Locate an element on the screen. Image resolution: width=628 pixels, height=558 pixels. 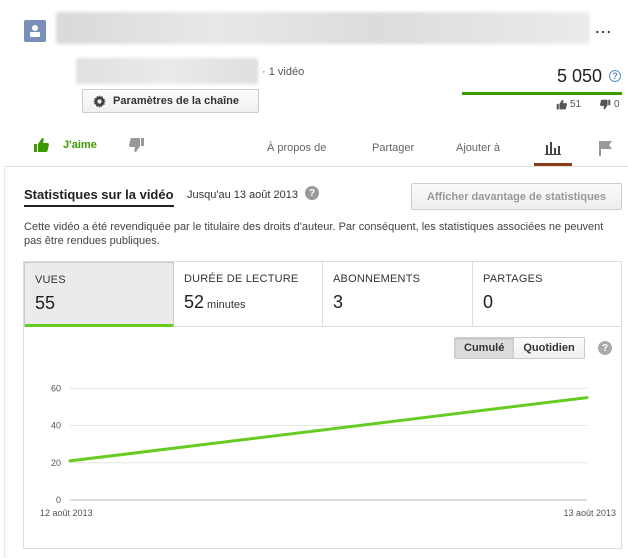
channel-avatar is located at coordinates (35, 31).